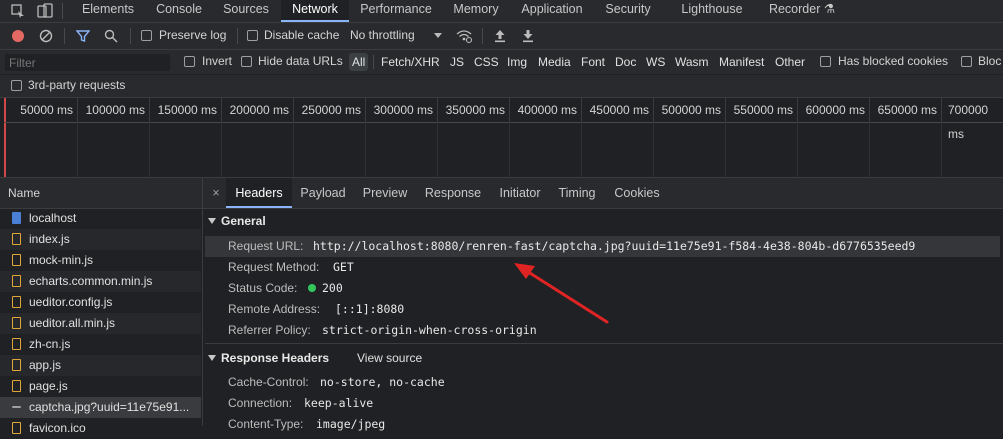  What do you see at coordinates (628, 11) in the screenshot?
I see `tab-security: Security` at bounding box center [628, 11].